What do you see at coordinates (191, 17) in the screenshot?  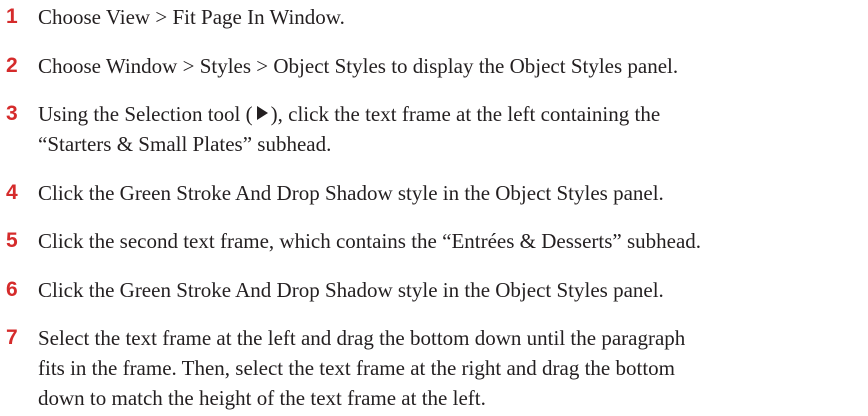 I see `step-line: Choose View > Fit Page In Window.` at bounding box center [191, 17].